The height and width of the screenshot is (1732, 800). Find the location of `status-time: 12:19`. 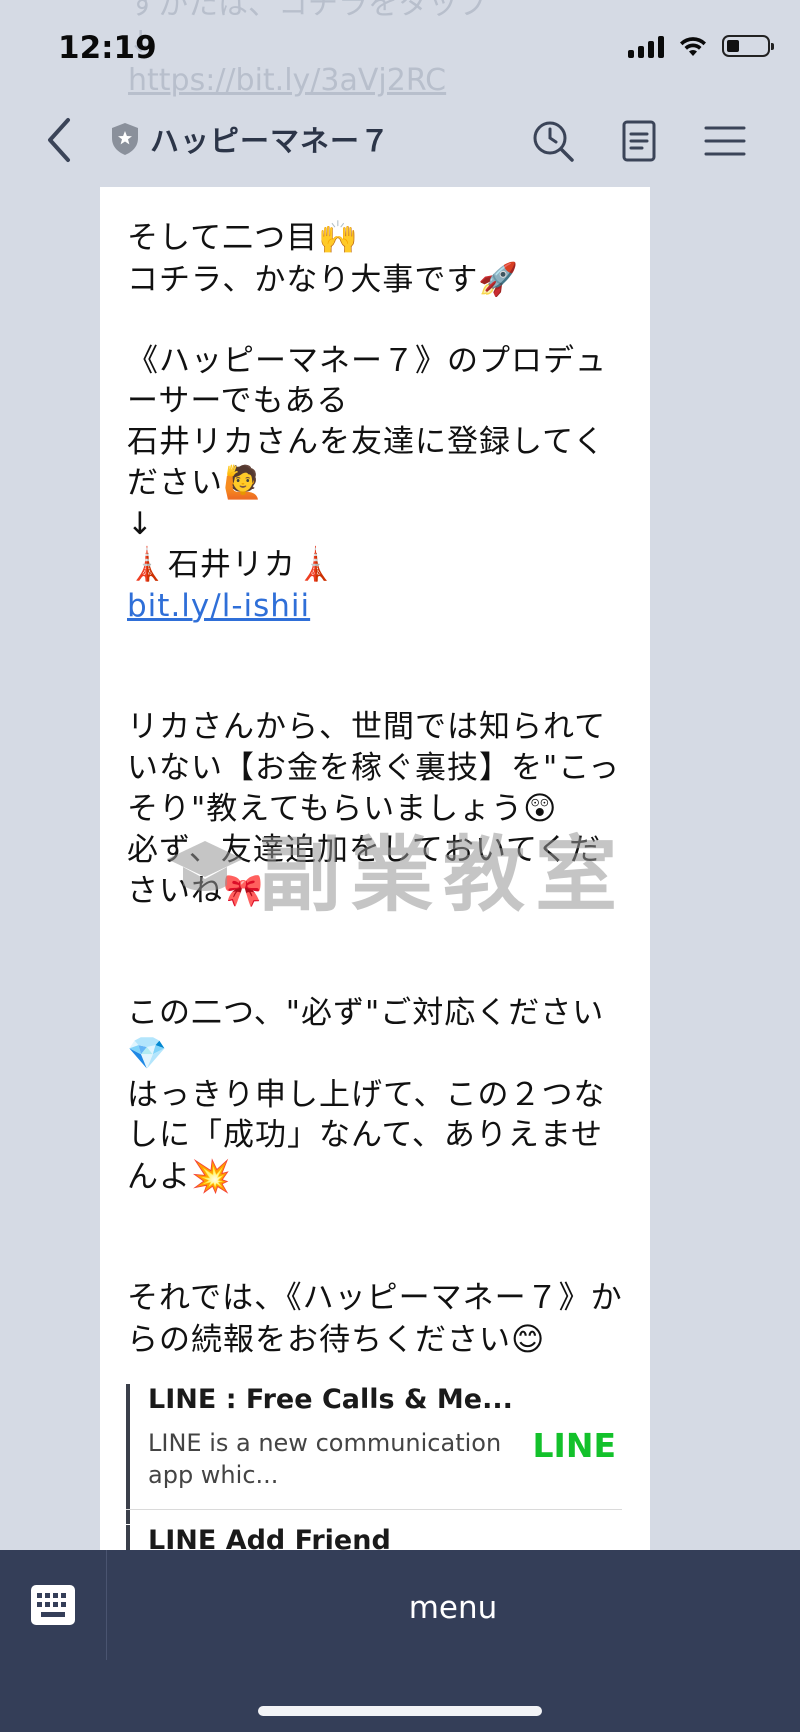

status-time: 12:19 is located at coordinates (107, 48).